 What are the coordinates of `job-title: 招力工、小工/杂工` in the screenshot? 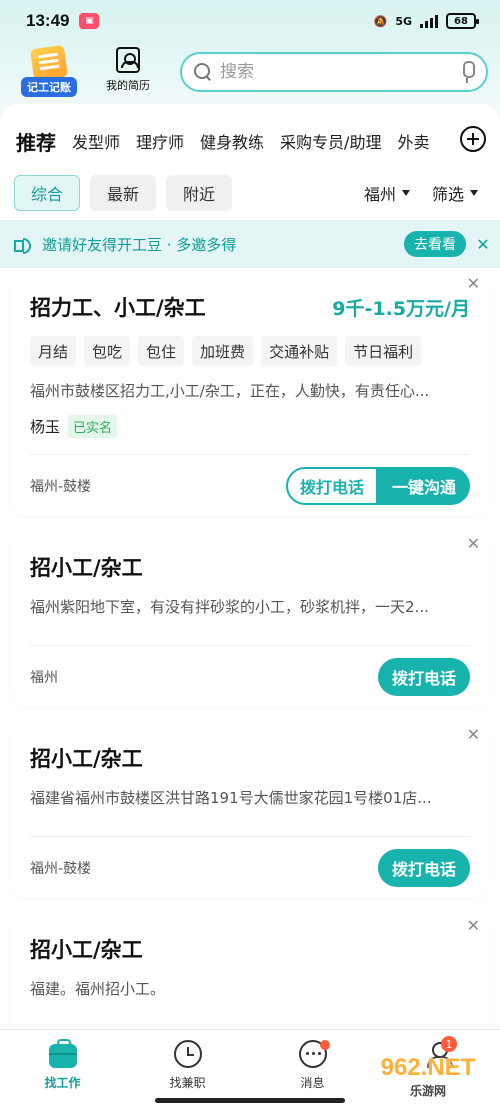 It's located at (118, 308).